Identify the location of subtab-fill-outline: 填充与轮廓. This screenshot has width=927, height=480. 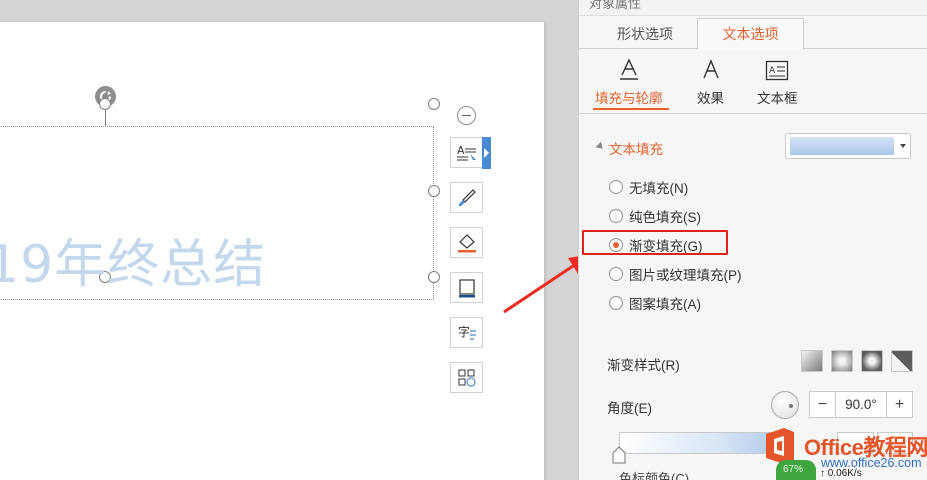
(629, 81).